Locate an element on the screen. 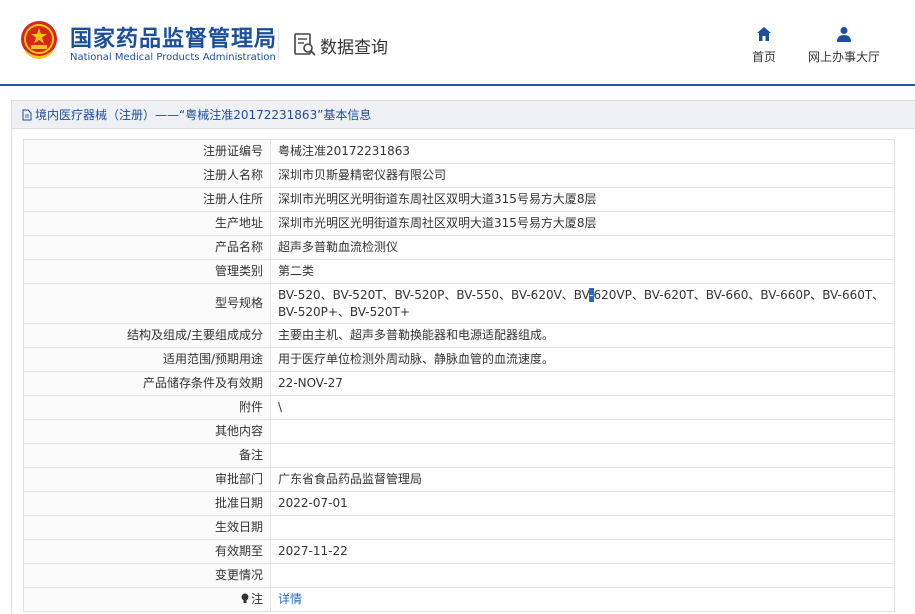 The image size is (915, 614). field-label: 备注 is located at coordinates (147, 455).